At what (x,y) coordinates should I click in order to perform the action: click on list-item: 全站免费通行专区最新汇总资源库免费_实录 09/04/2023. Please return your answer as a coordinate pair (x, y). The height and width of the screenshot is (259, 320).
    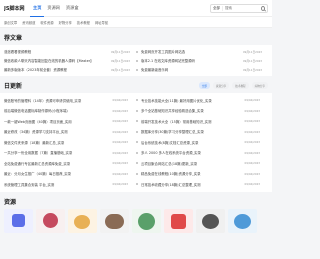
    Looking at the image, I should click on (70, 163).